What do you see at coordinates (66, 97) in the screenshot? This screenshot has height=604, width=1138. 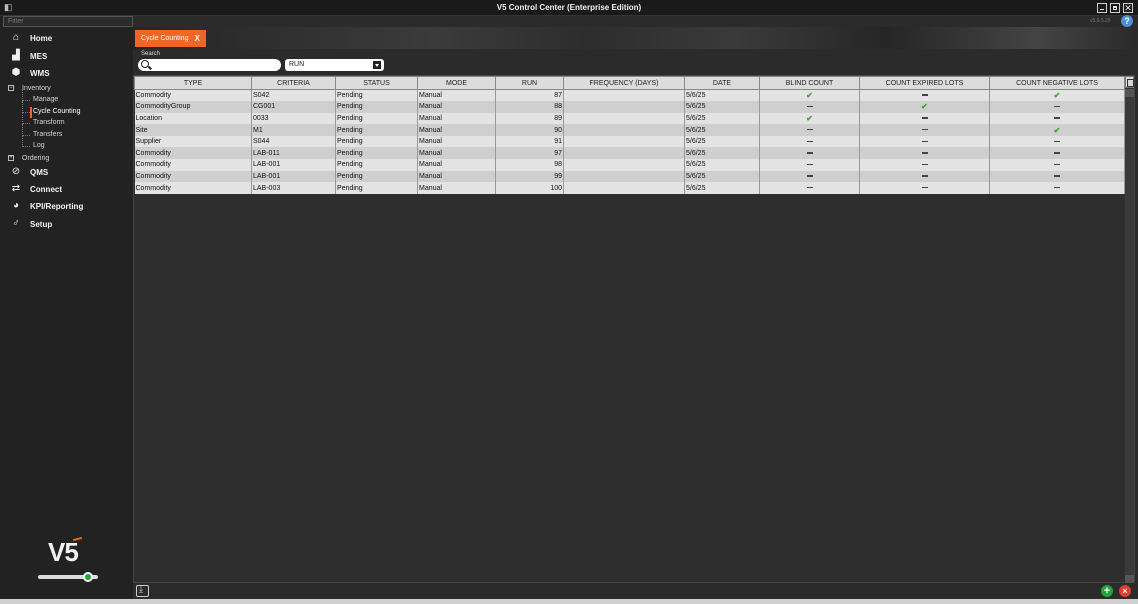 I see `nav-item-manage: Manage` at bounding box center [66, 97].